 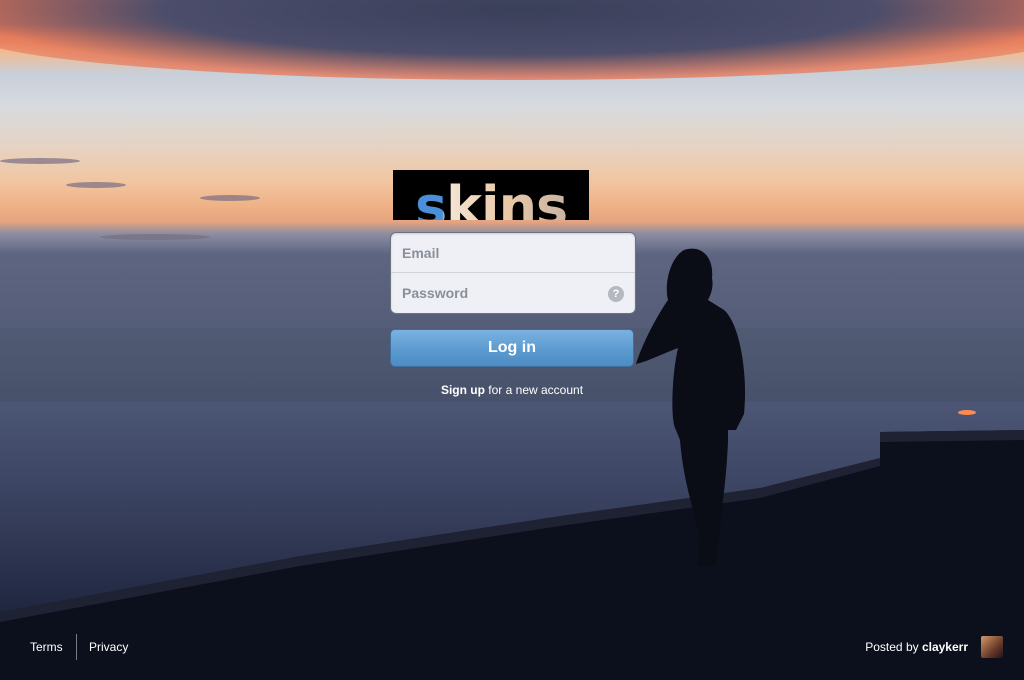 I want to click on silhouette-person, so click(x=691, y=407).